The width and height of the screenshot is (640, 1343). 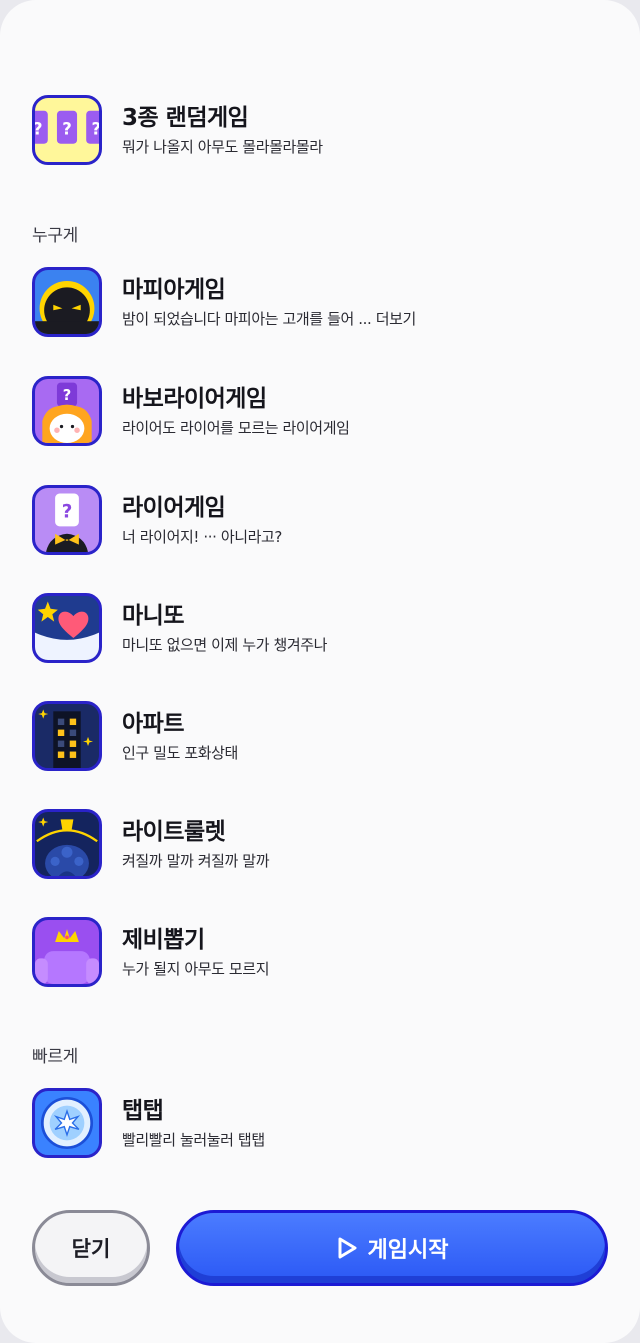 What do you see at coordinates (67, 411) in the screenshot?
I see `fool-liar-icon: ?` at bounding box center [67, 411].